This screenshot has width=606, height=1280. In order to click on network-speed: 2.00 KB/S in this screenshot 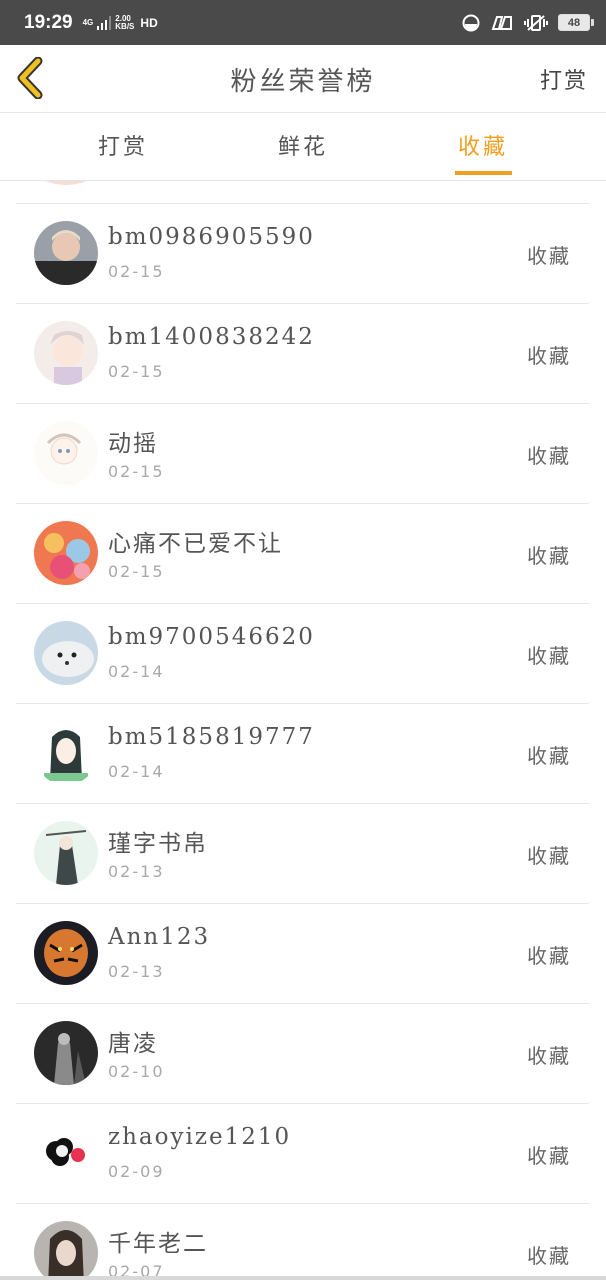, I will do `click(125, 22)`.